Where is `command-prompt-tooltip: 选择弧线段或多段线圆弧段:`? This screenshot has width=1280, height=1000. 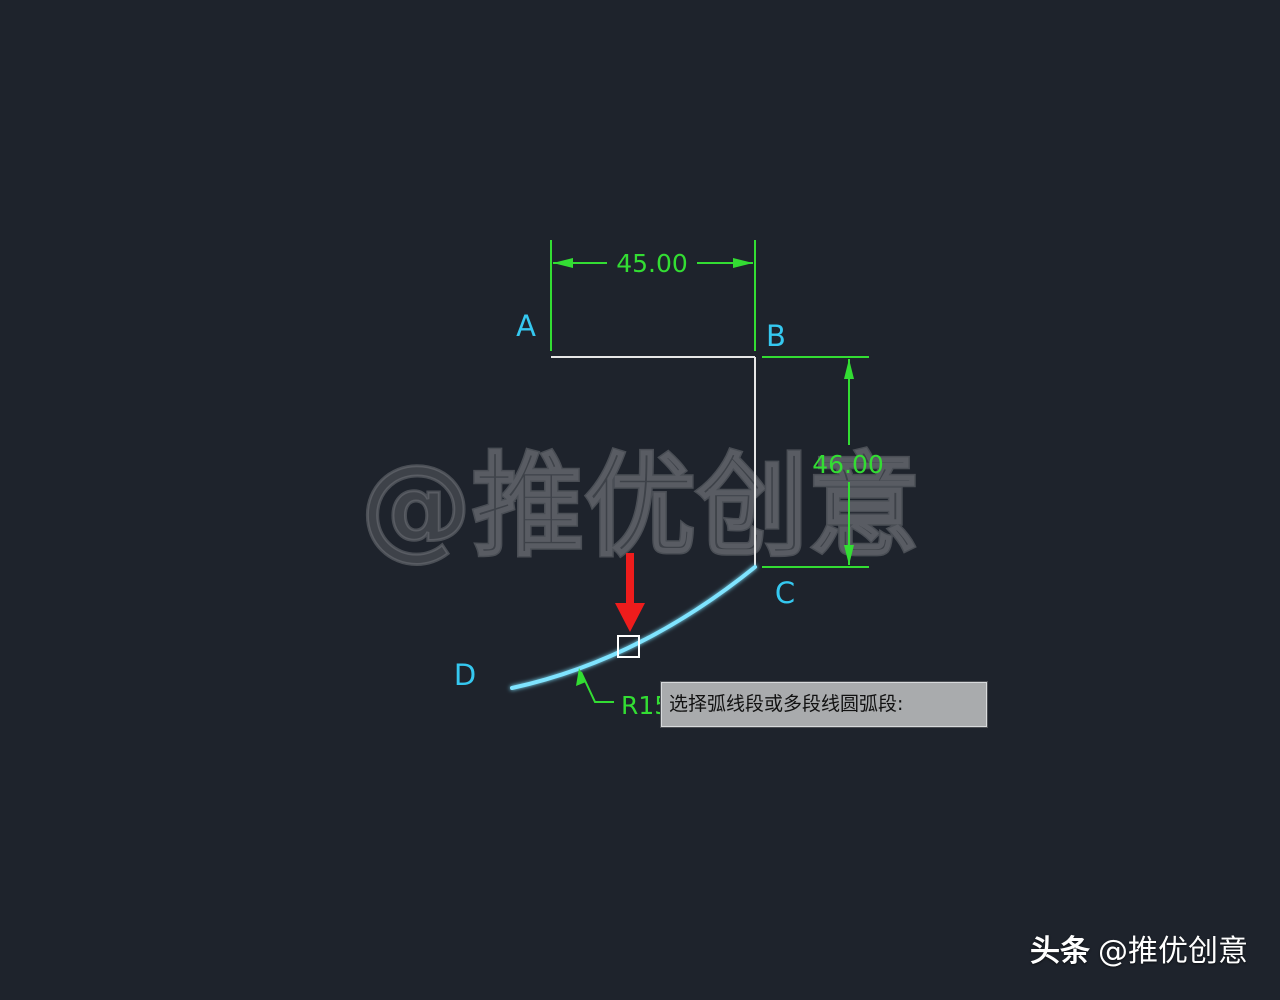
command-prompt-tooltip: 选择弧线段或多段线圆弧段: is located at coordinates (824, 704).